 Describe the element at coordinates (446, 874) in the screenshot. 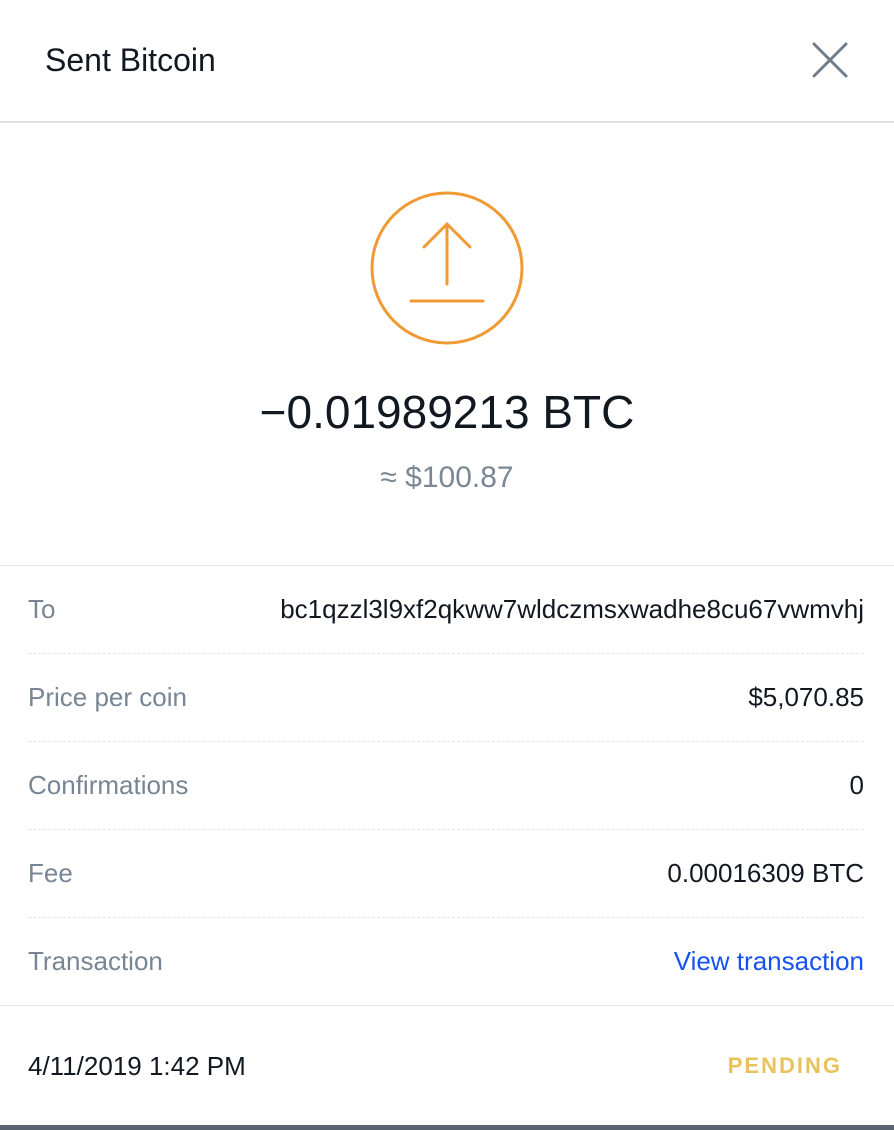

I see `detail-row-fee: Fee 0.00016309 BTC` at that location.